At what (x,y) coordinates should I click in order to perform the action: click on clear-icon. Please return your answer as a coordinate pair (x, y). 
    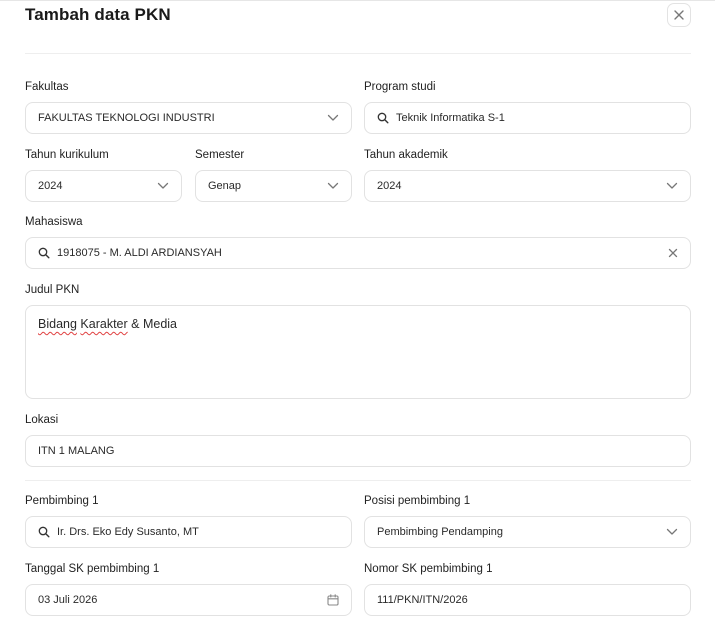
    Looking at the image, I should click on (673, 253).